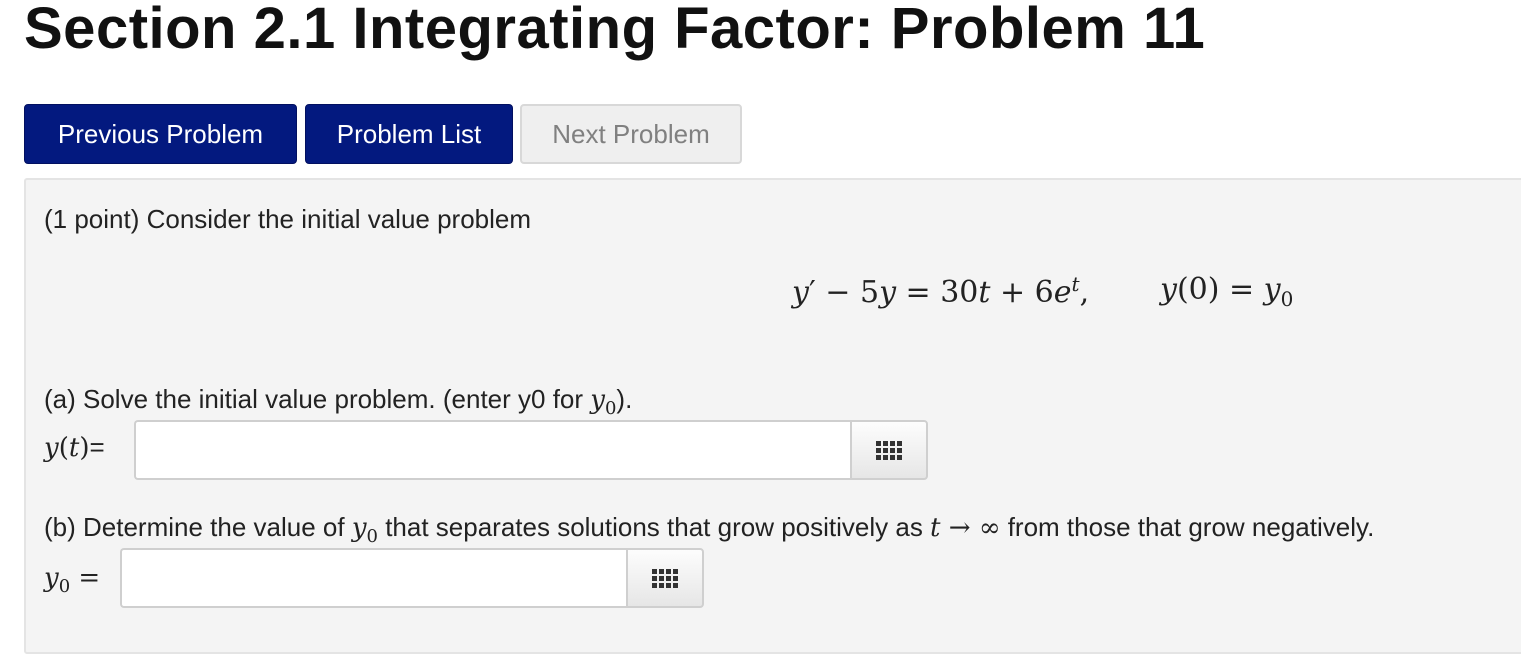 This screenshot has width=1521, height=659. I want to click on equation-display: y′ − 5y = 30t + 6et,, so click(940, 291).